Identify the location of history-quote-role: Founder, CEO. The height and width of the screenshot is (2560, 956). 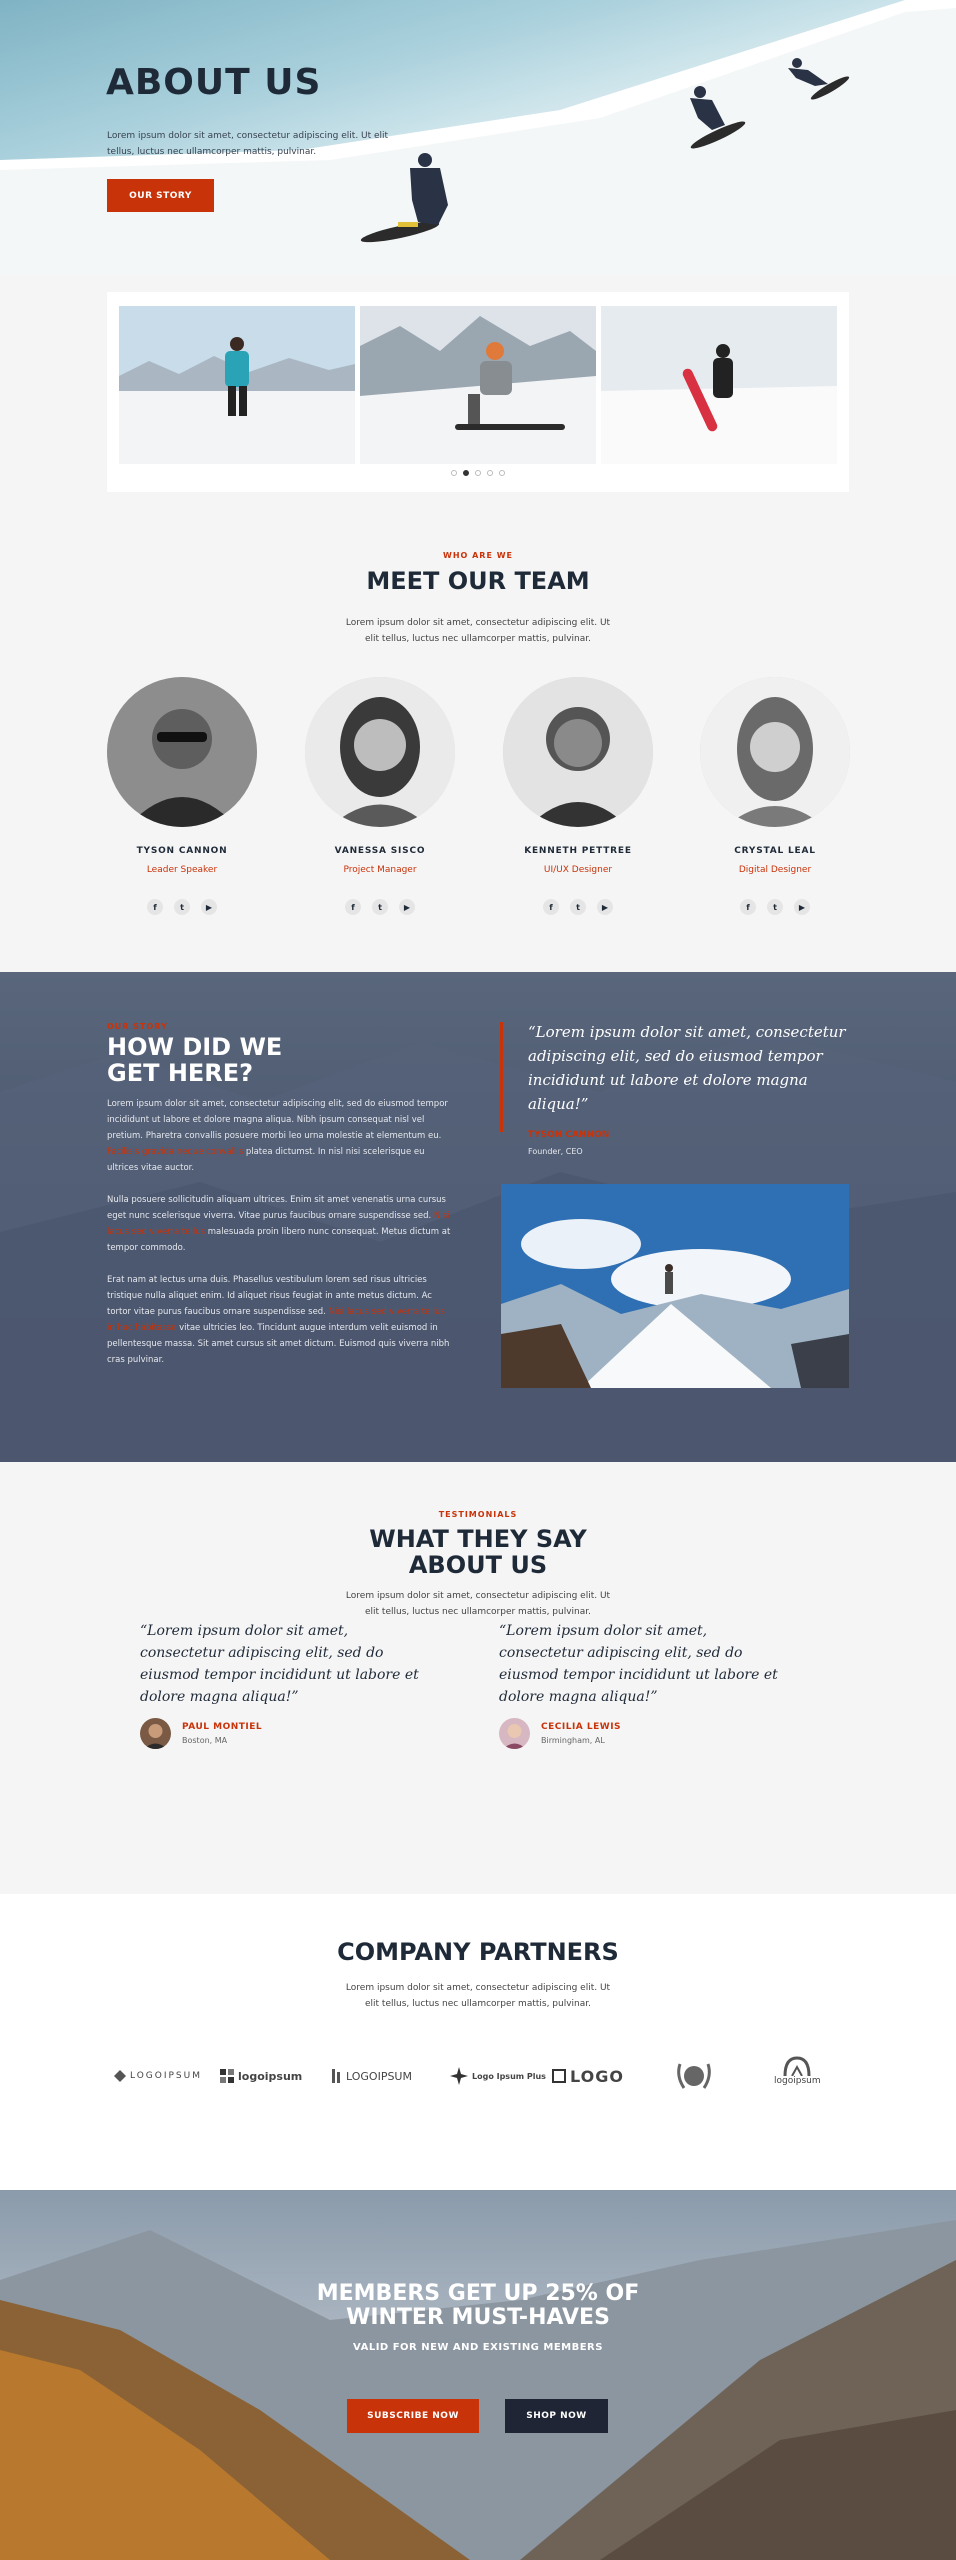
(555, 1151).